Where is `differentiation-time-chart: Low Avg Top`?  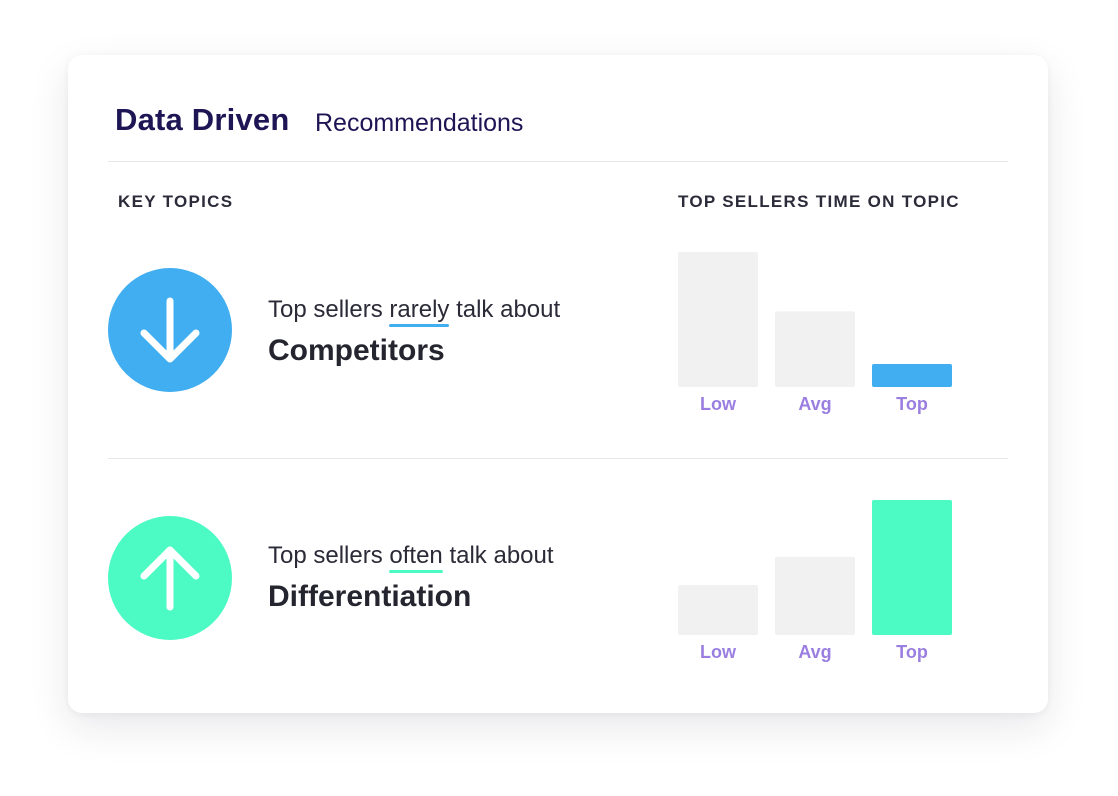 differentiation-time-chart: Low Avg Top is located at coordinates (815, 581).